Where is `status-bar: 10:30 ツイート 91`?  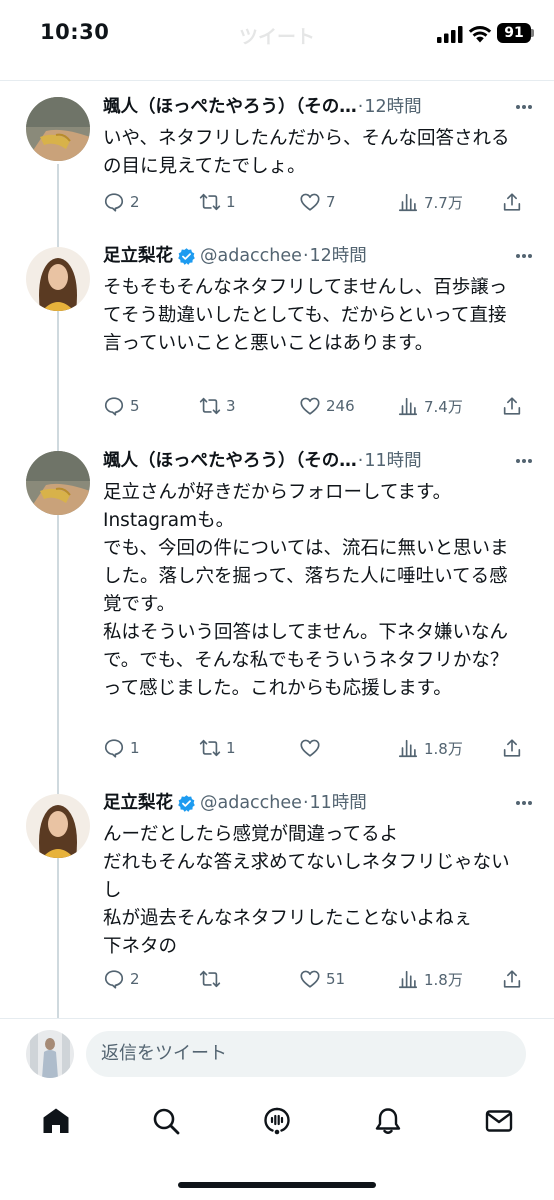
status-bar: 10:30 ツイート 91 is located at coordinates (277, 35).